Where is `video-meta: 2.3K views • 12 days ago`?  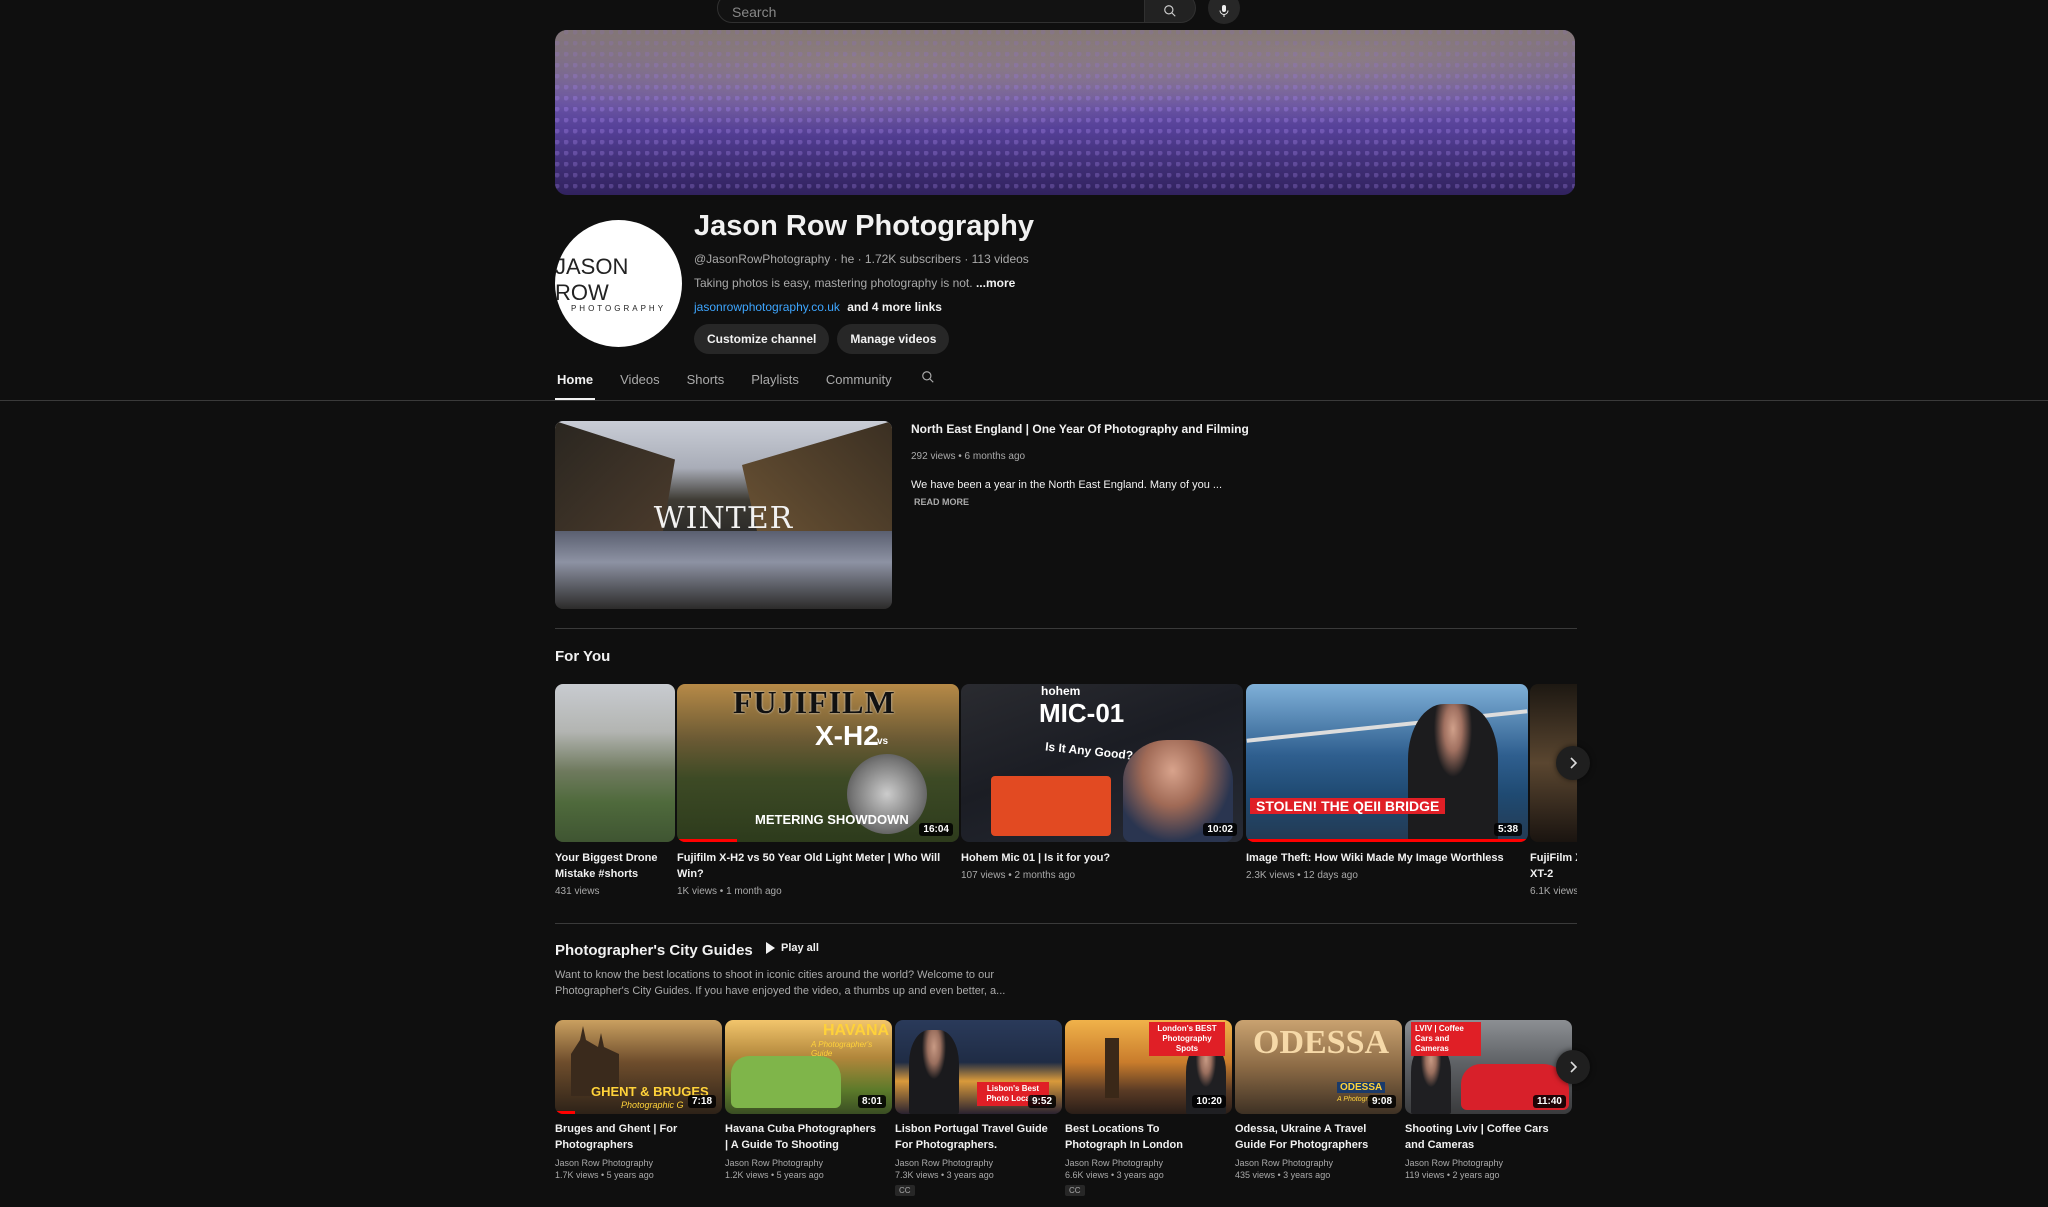 video-meta: 2.3K views • 12 days ago is located at coordinates (1302, 875).